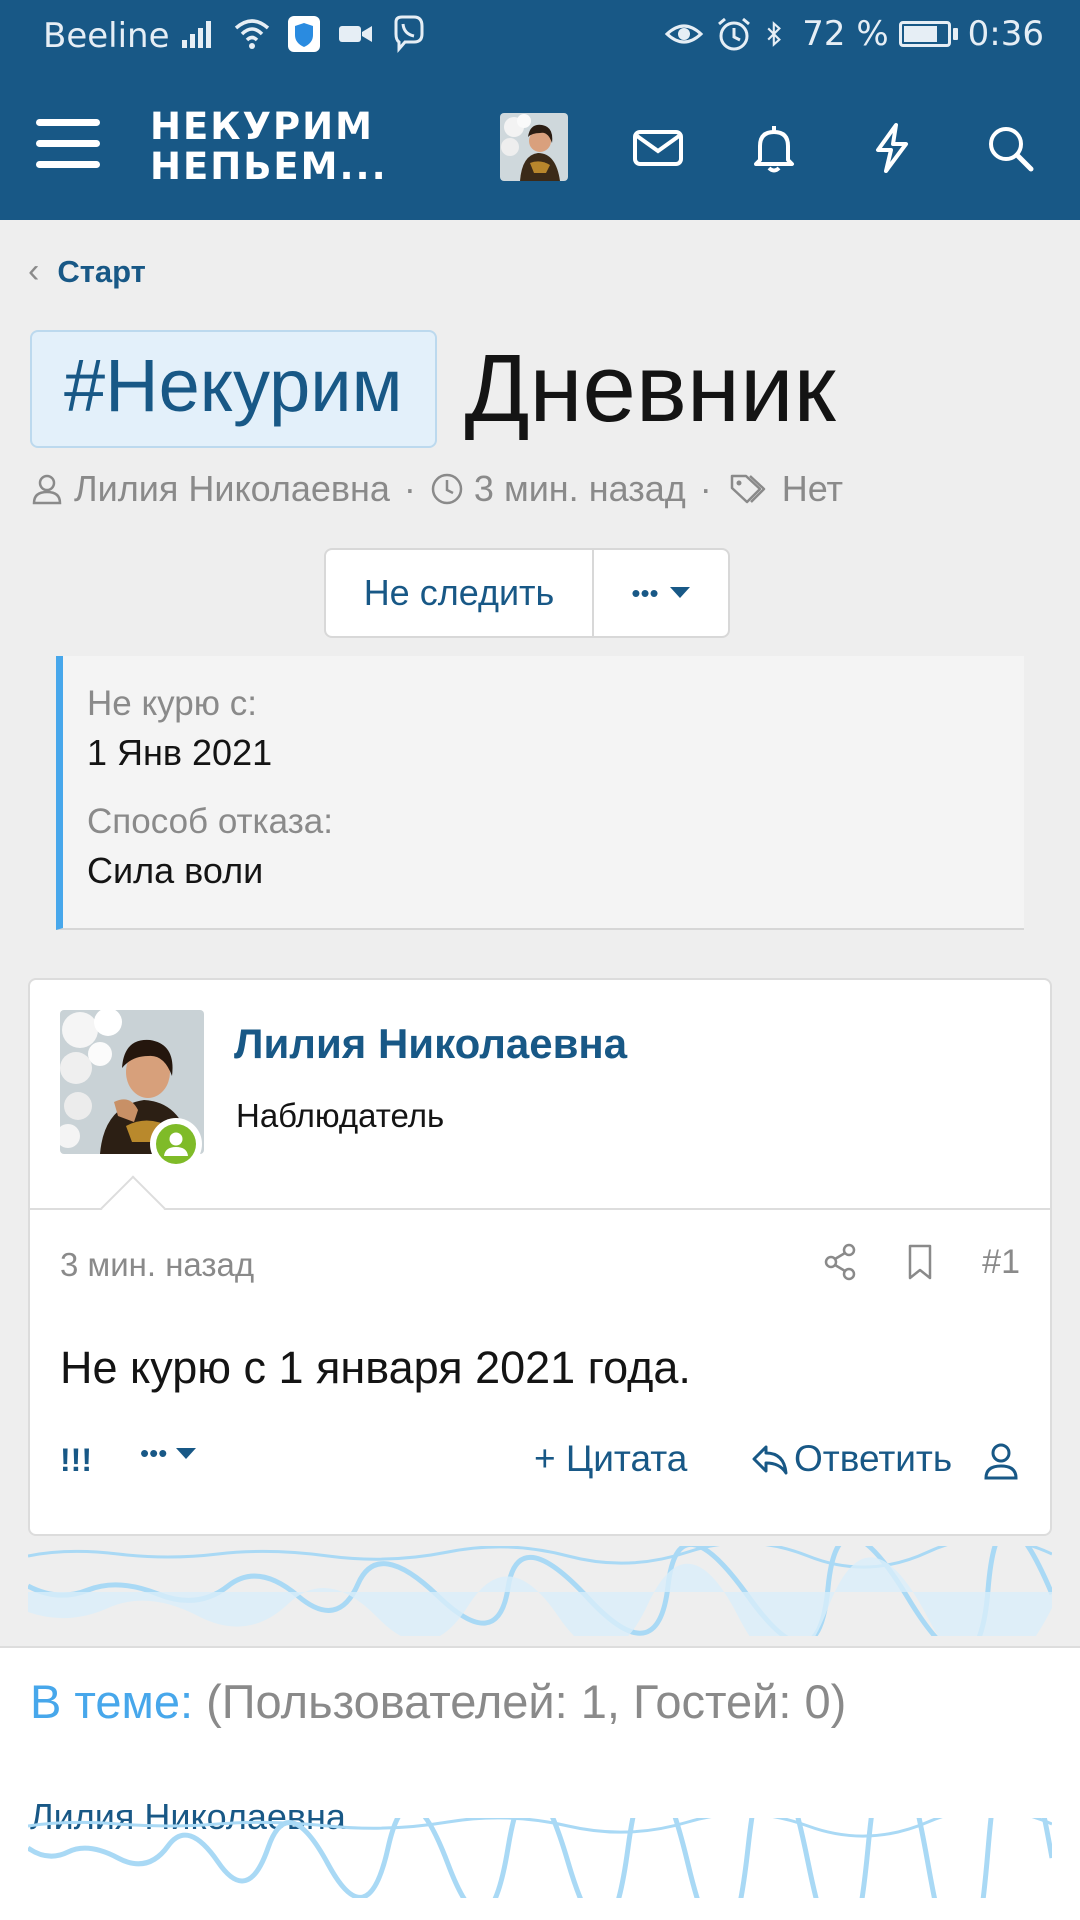 This screenshot has width=1080, height=1920. What do you see at coordinates (851, 1459) in the screenshot?
I see `reply-button: Ответить` at bounding box center [851, 1459].